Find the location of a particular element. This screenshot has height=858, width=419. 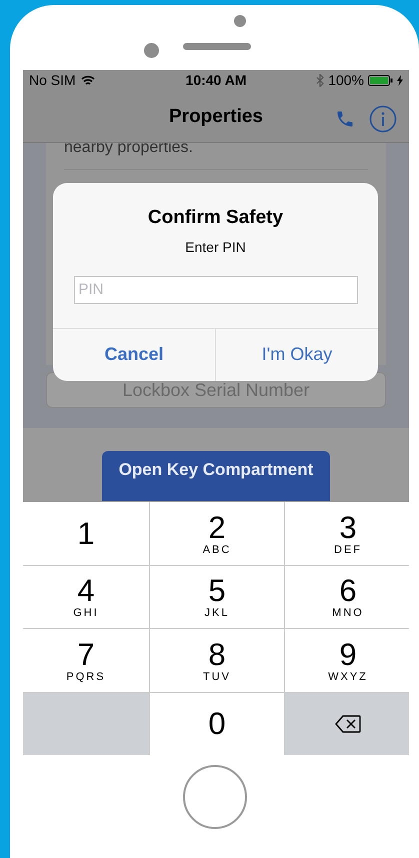

battery-percent: 100% is located at coordinates (346, 80).